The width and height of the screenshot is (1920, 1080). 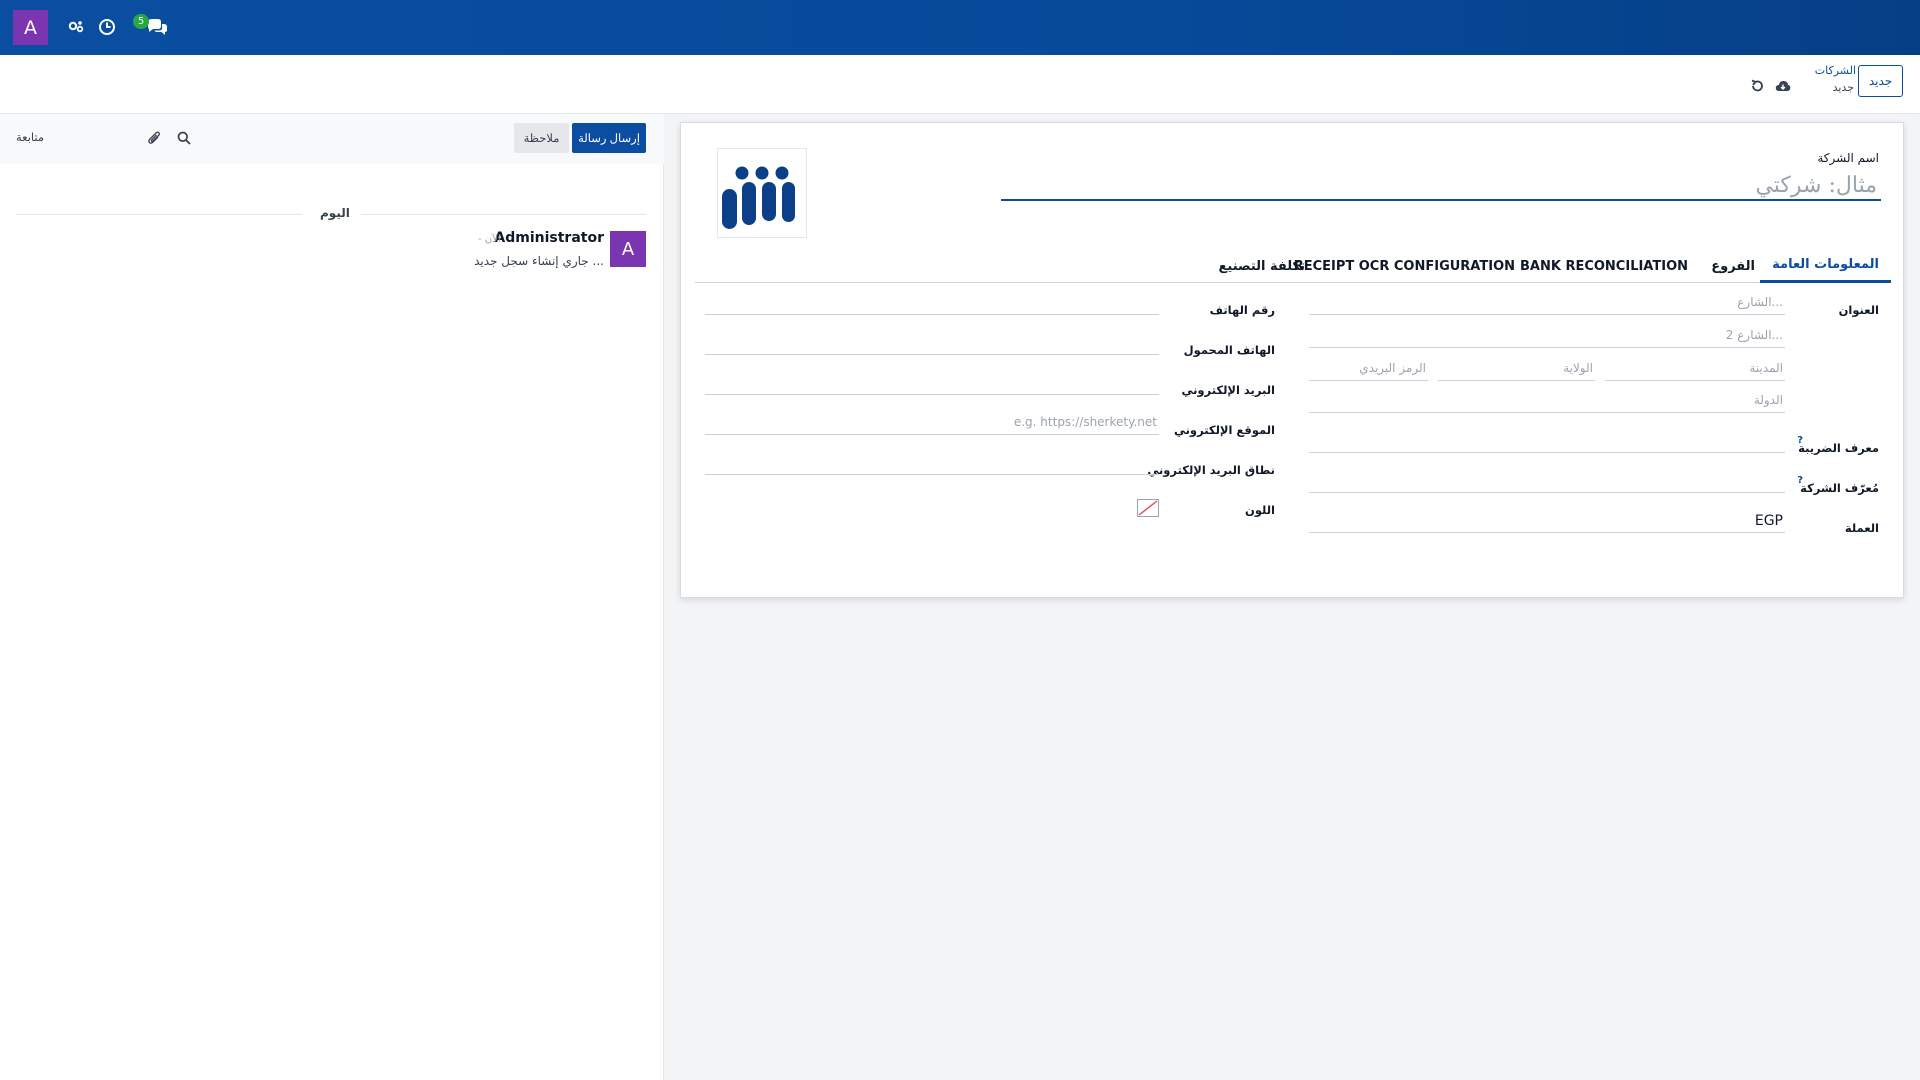 I want to click on day-separator-line-right, so click(x=503, y=214).